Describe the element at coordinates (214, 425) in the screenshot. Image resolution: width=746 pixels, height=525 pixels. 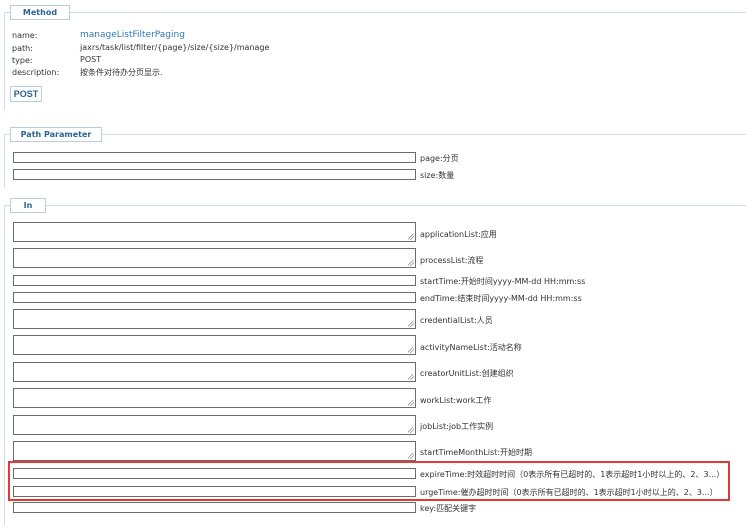
I see `job-list-textarea` at that location.